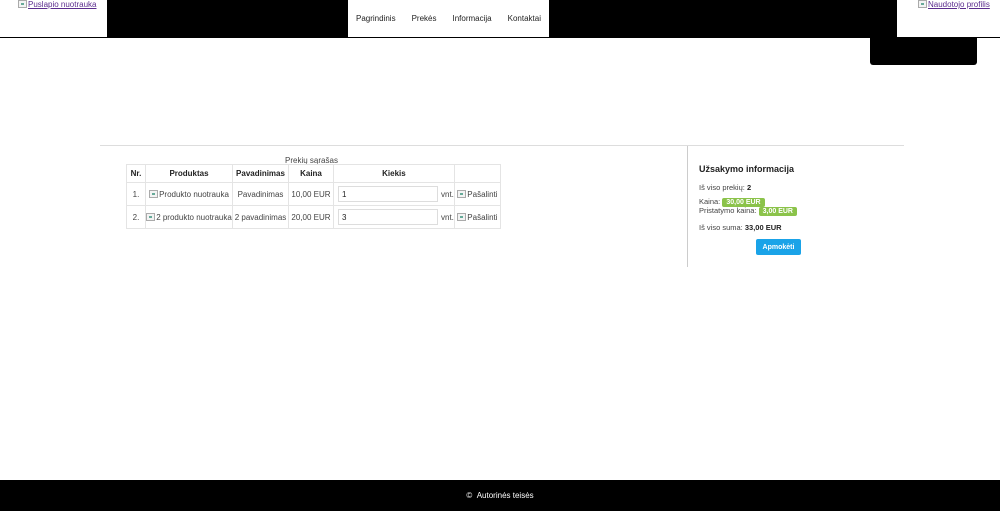 The height and width of the screenshot is (511, 1000). What do you see at coordinates (311, 194) in the screenshot?
I see `product-price: 10,00 EUR` at bounding box center [311, 194].